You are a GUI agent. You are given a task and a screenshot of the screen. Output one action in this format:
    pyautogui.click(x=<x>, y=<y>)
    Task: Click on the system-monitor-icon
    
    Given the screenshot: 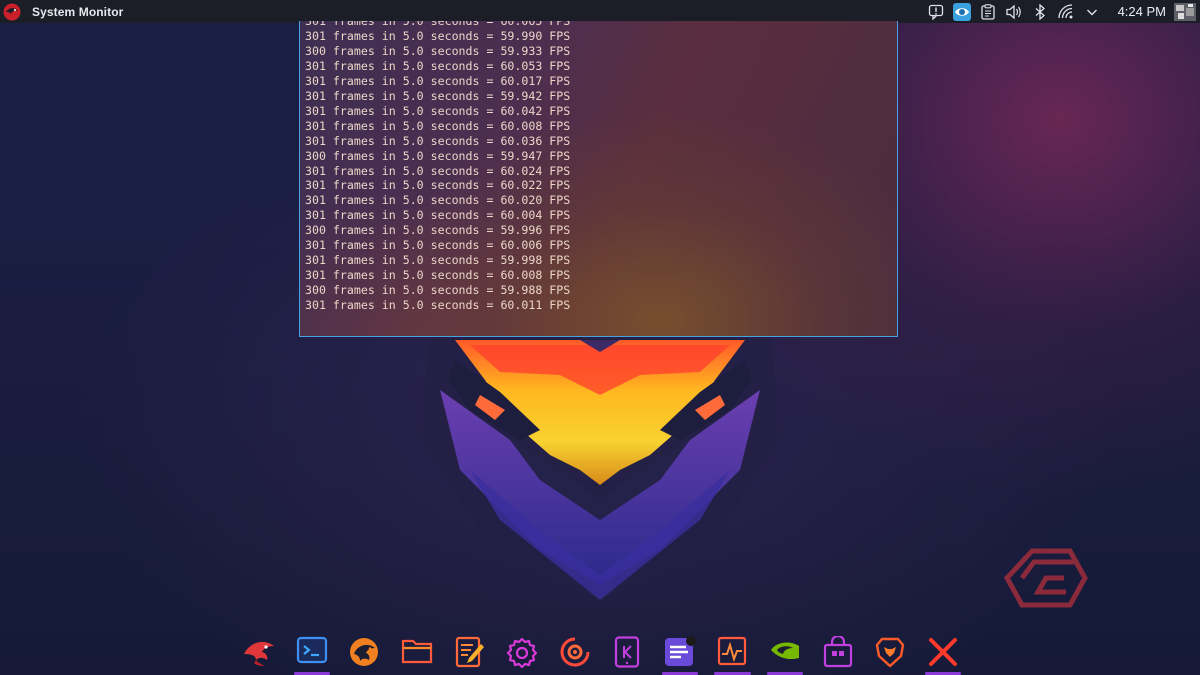 What is the action you would take?
    pyautogui.click(x=732, y=651)
    